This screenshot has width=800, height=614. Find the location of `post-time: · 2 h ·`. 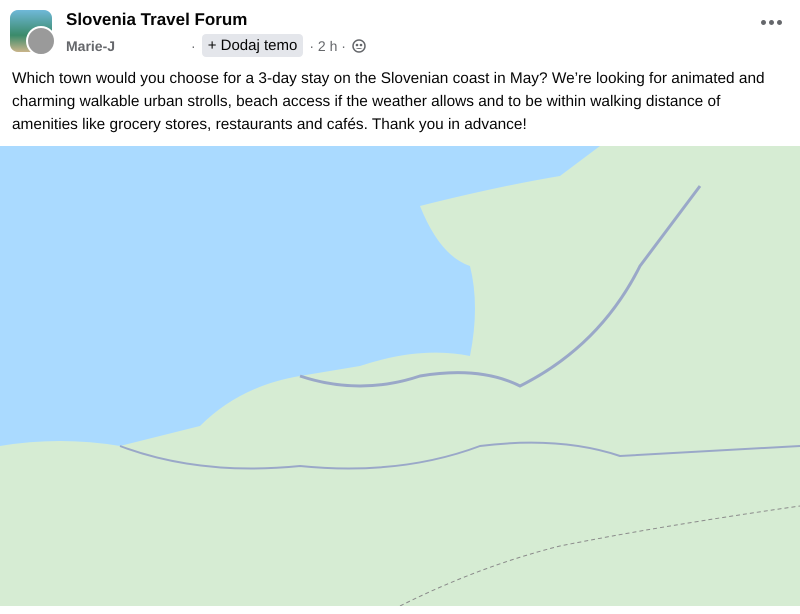

post-time: · 2 h · is located at coordinates (327, 46).